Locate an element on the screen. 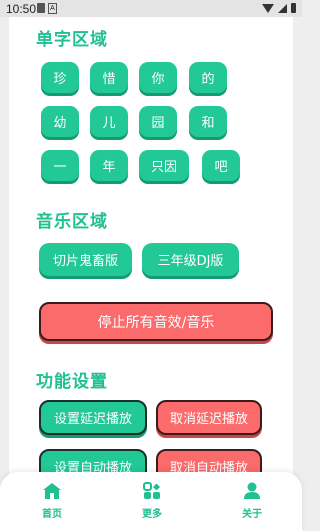  char-button: 儿 is located at coordinates (109, 121).